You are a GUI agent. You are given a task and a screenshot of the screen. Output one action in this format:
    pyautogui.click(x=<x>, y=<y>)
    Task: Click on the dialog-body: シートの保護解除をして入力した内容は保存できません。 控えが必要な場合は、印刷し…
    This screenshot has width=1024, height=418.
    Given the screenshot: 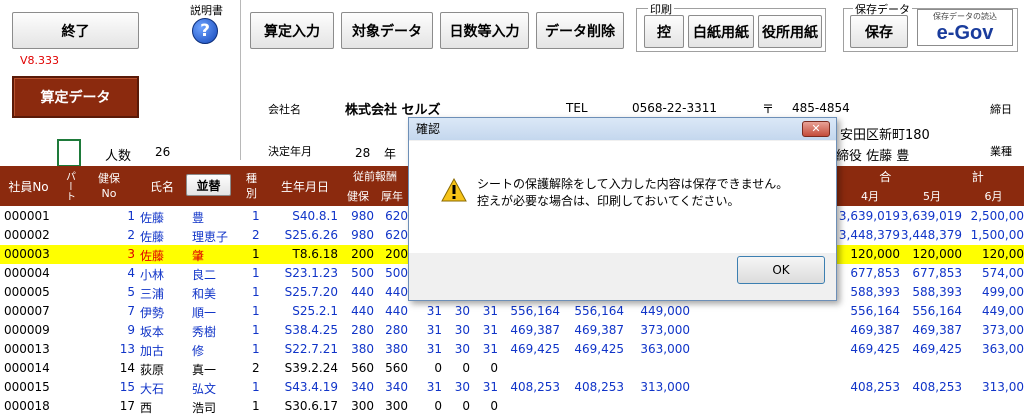 What is the action you would take?
    pyautogui.click(x=622, y=197)
    